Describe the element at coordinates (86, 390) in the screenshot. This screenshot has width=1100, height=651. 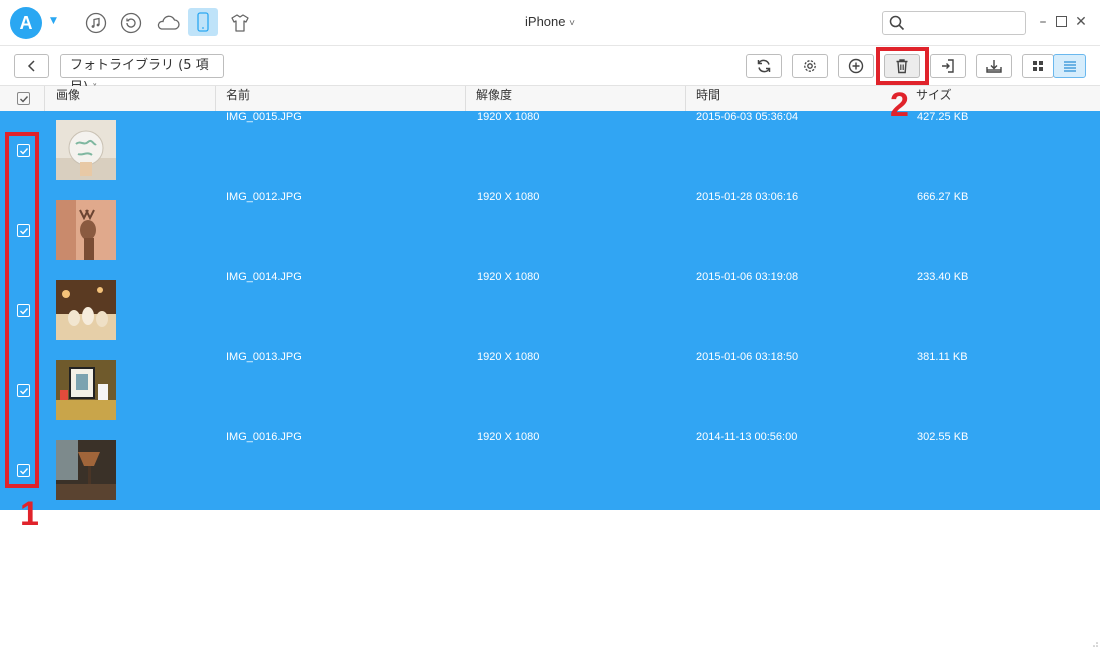
I see `desk-photo-thumbnail` at that location.